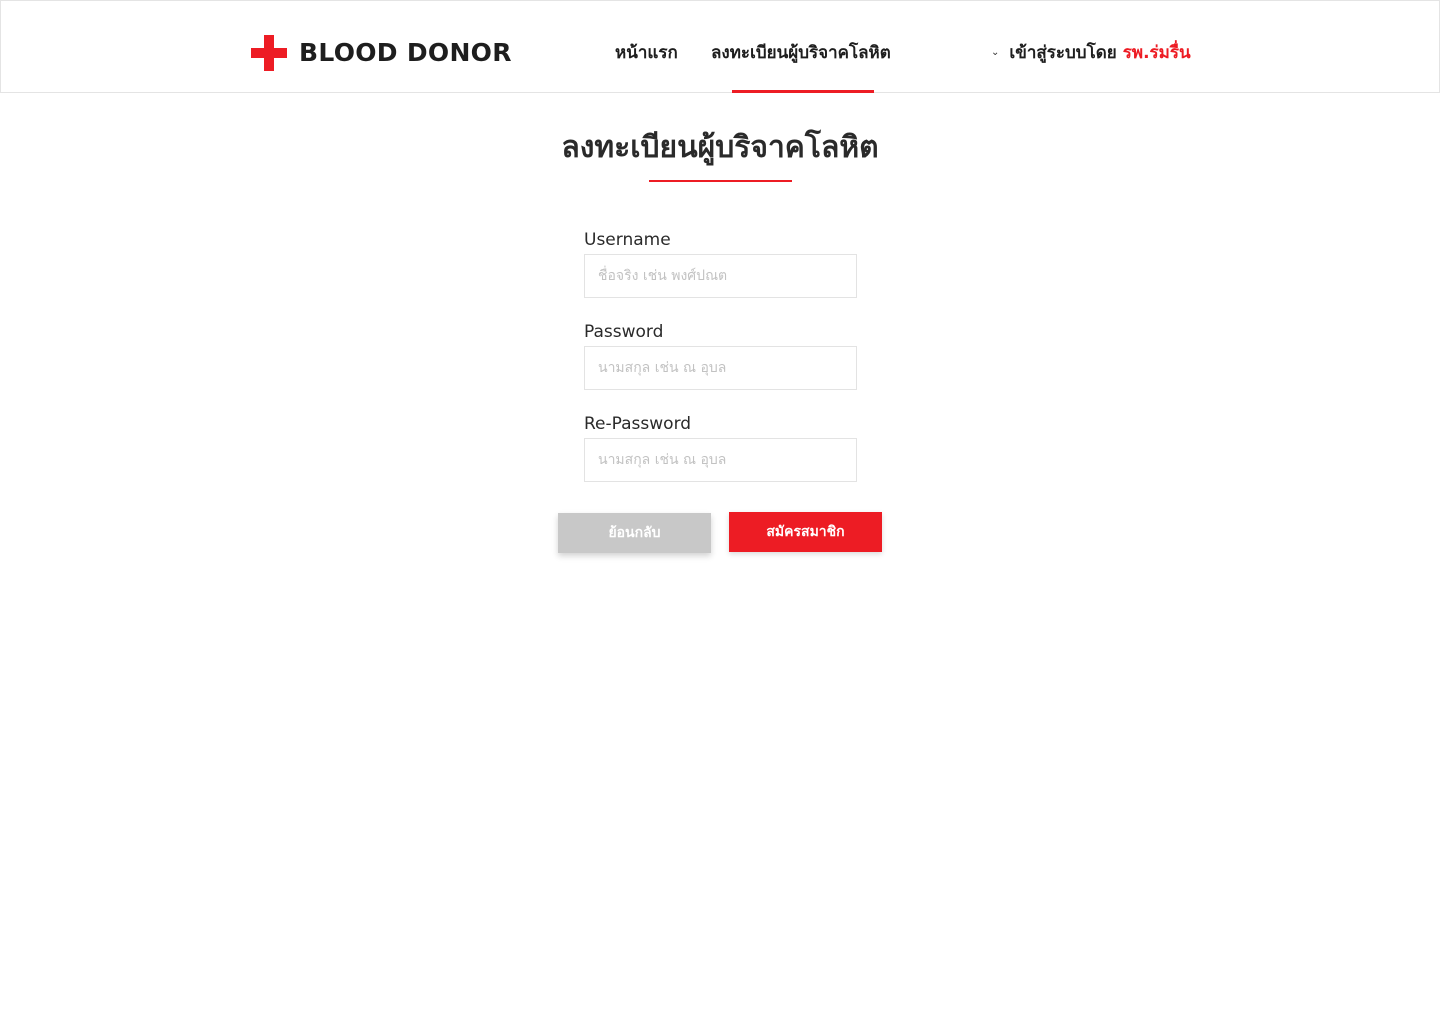 This screenshot has width=1440, height=1024. I want to click on back-button: ย้อนกลับ, so click(634, 533).